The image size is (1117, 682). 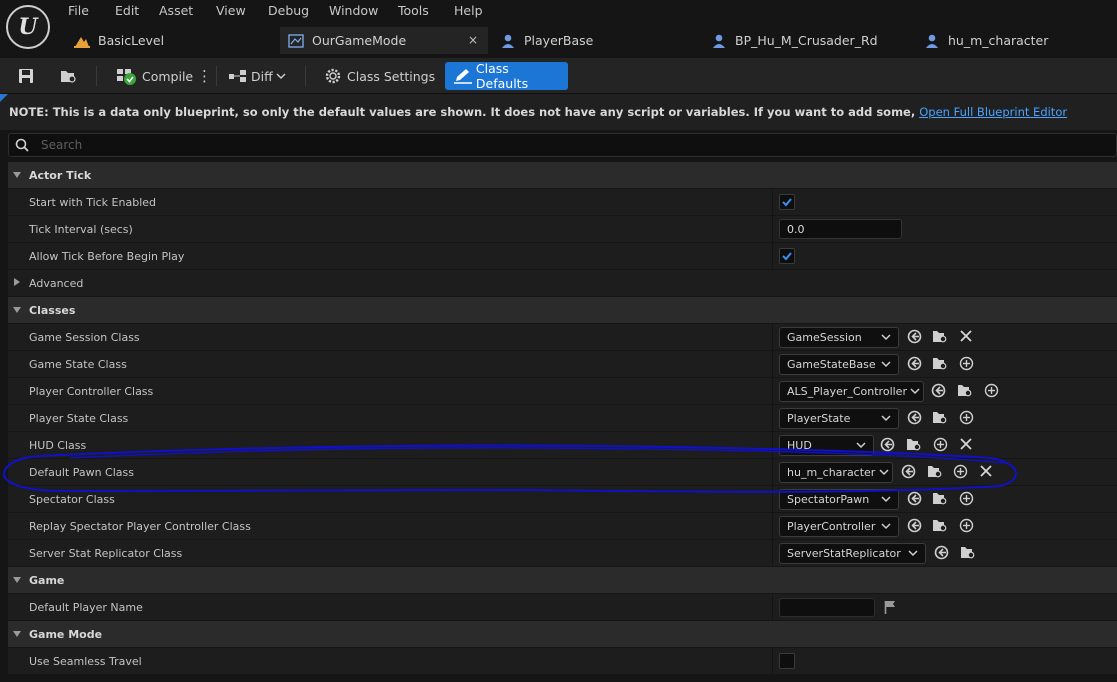 I want to click on player-state-class-dropdown: PlayerState, so click(x=839, y=418).